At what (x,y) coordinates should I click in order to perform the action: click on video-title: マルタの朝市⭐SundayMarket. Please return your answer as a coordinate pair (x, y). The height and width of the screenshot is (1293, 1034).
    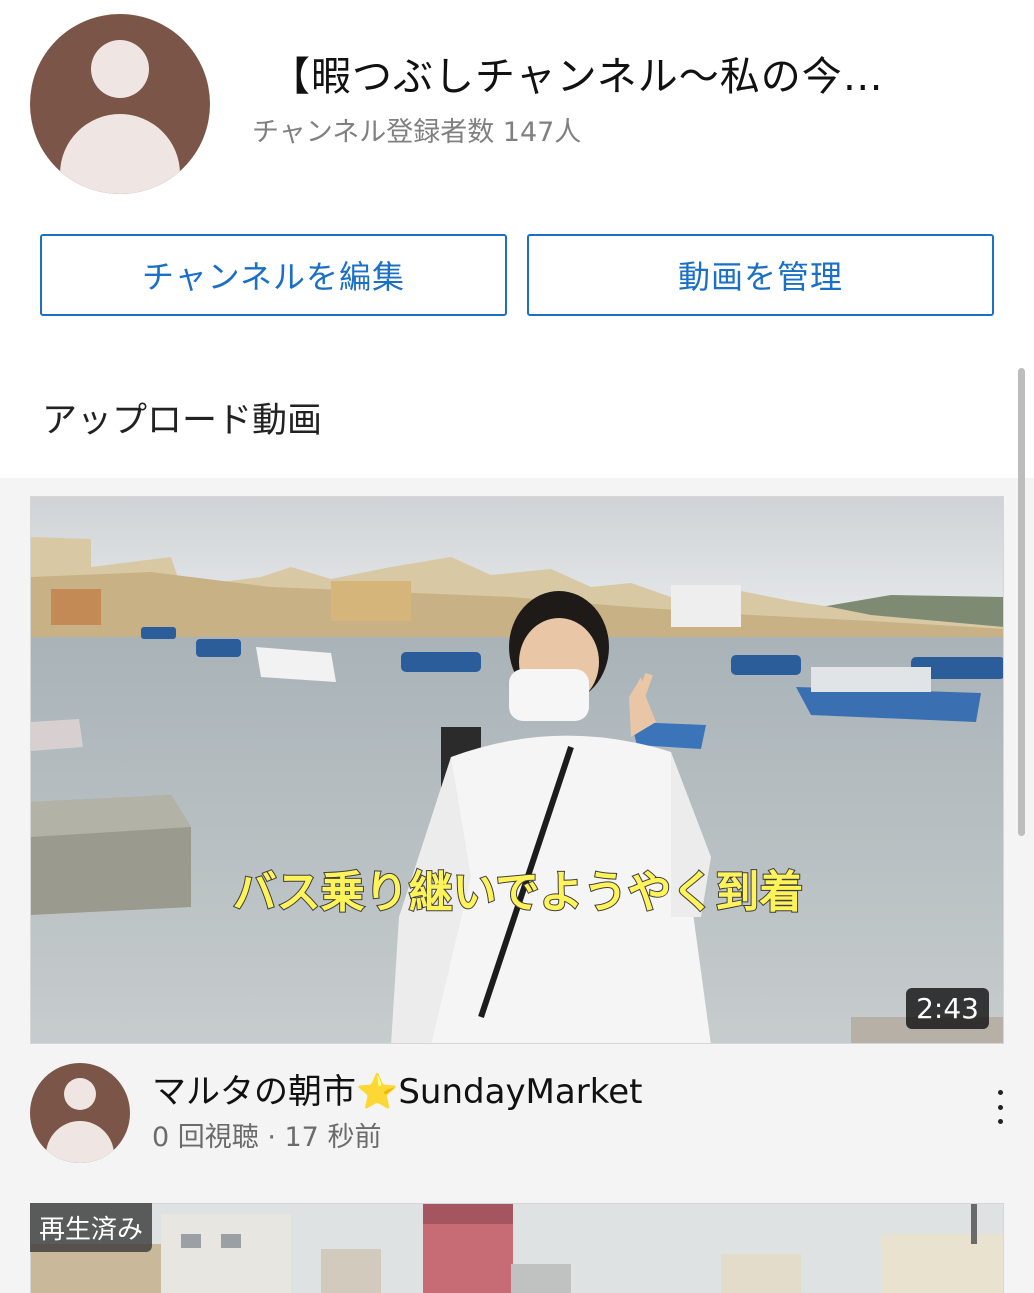
    Looking at the image, I should click on (397, 1088).